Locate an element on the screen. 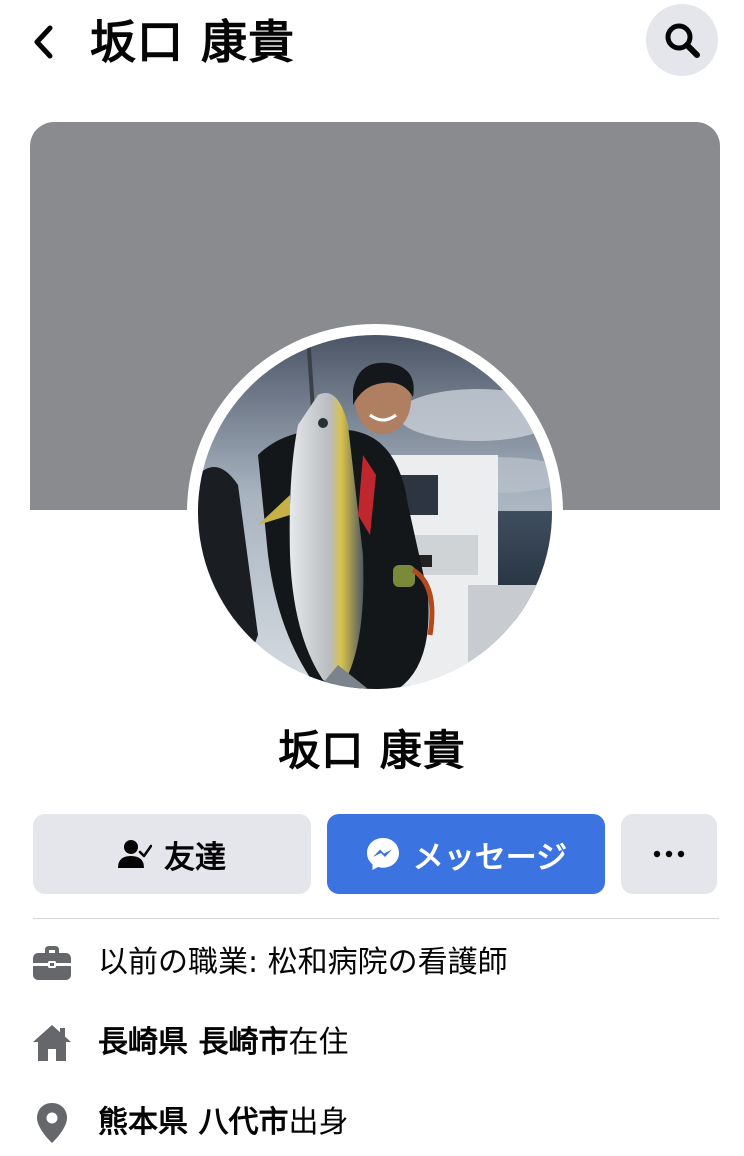  lives-in-suffix: 在住 is located at coordinates (318, 1042).